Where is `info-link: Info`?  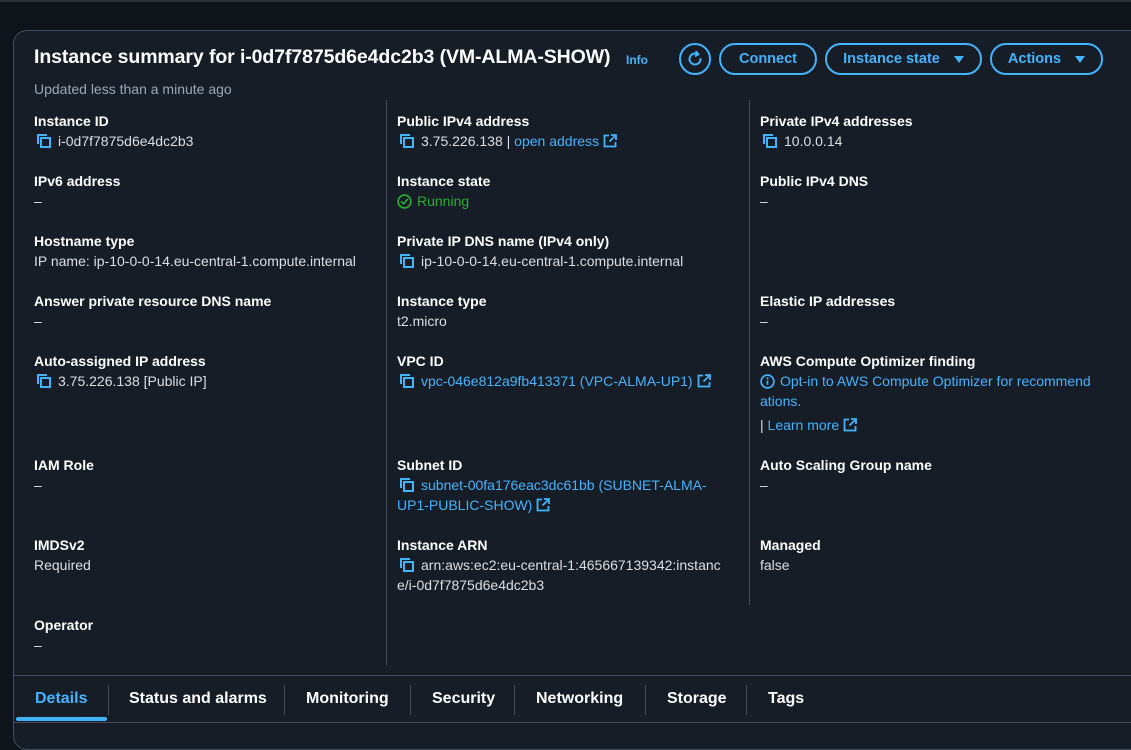 info-link: Info is located at coordinates (637, 60).